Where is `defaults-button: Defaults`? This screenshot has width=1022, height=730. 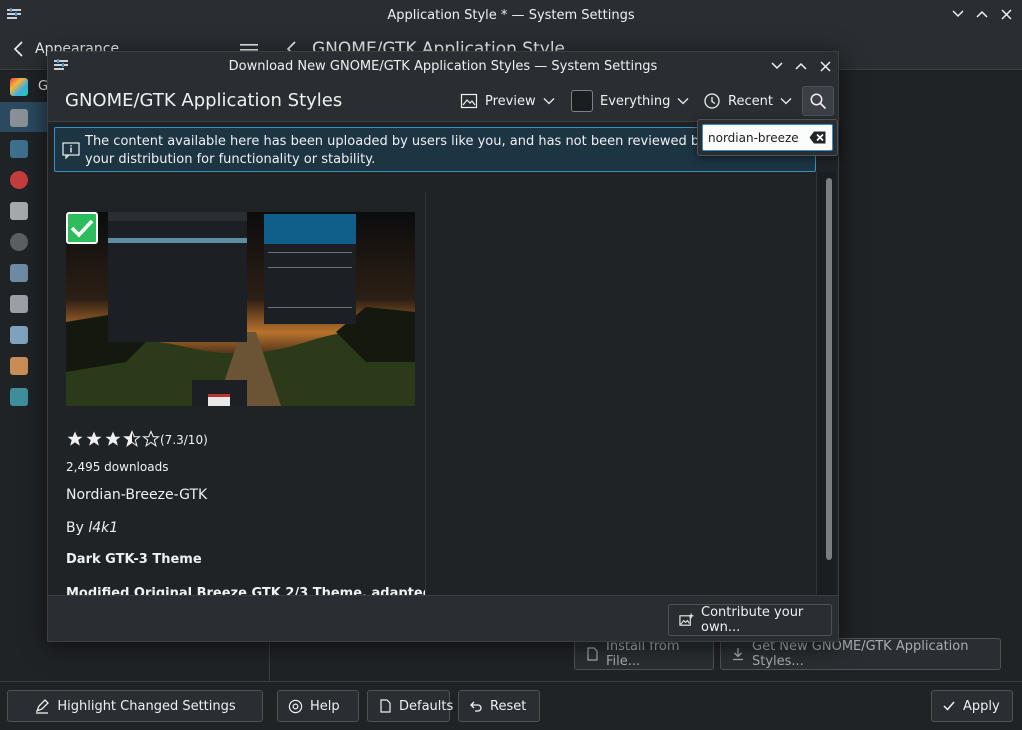
defaults-button: Defaults is located at coordinates (410, 706).